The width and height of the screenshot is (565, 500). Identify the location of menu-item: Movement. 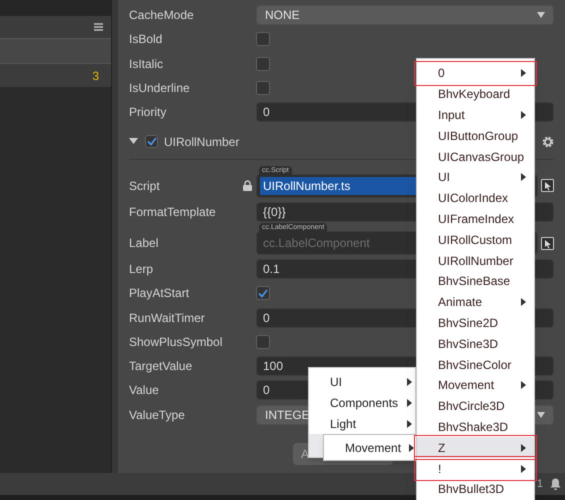
(475, 385).